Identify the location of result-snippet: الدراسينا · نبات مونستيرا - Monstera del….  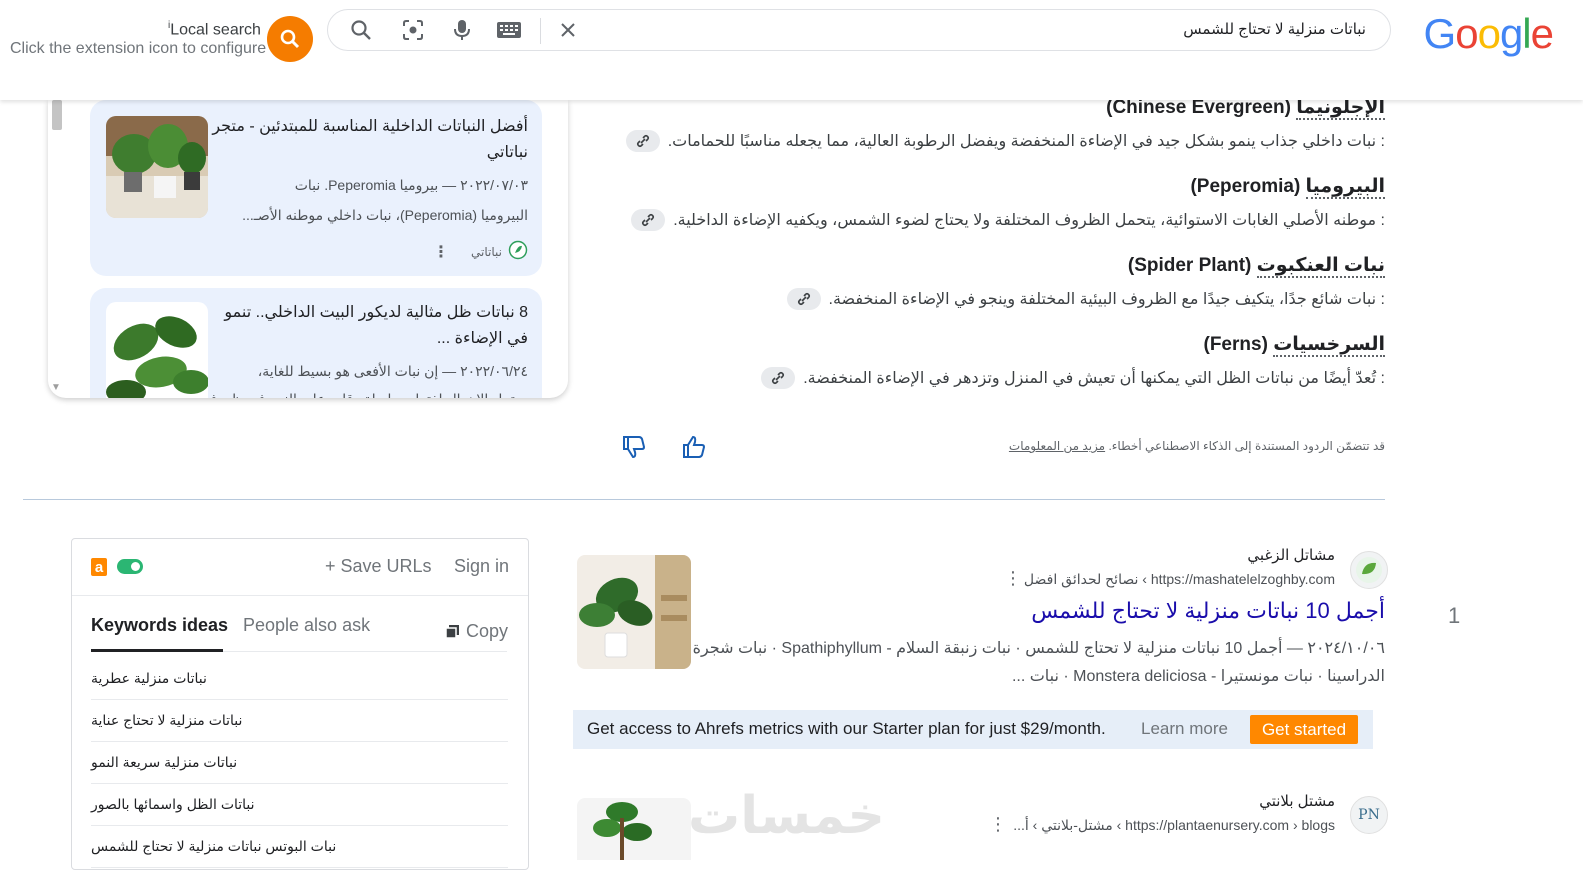
(1198, 676).